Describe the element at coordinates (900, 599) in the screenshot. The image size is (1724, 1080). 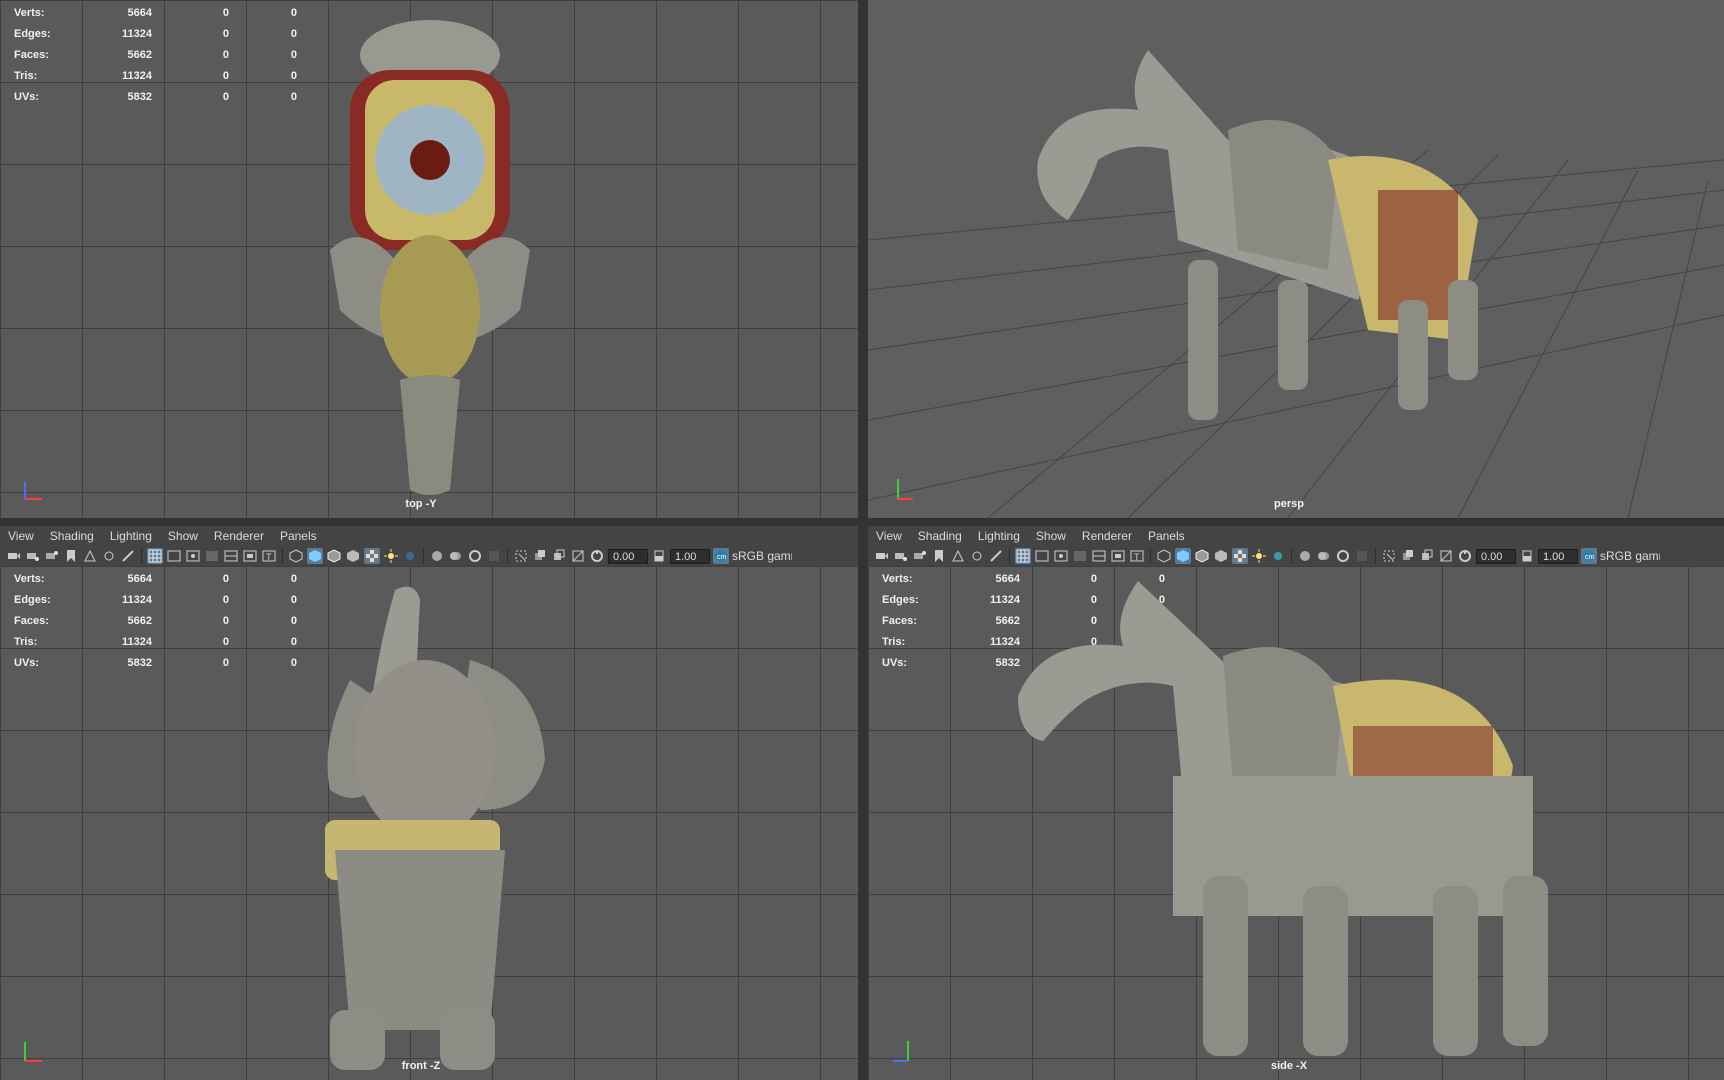
I see `stat-label-edges: Edges:` at that location.